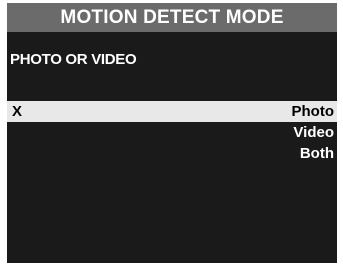 The width and height of the screenshot is (343, 269). Describe the element at coordinates (316, 153) in the screenshot. I see `option-label: Both` at that location.